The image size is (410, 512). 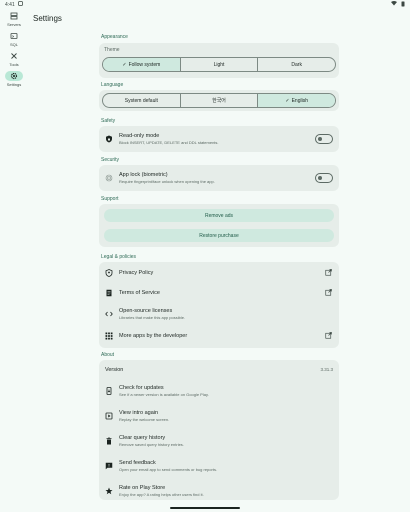 I want to click on row-title: Send feedback, so click(x=137, y=462).